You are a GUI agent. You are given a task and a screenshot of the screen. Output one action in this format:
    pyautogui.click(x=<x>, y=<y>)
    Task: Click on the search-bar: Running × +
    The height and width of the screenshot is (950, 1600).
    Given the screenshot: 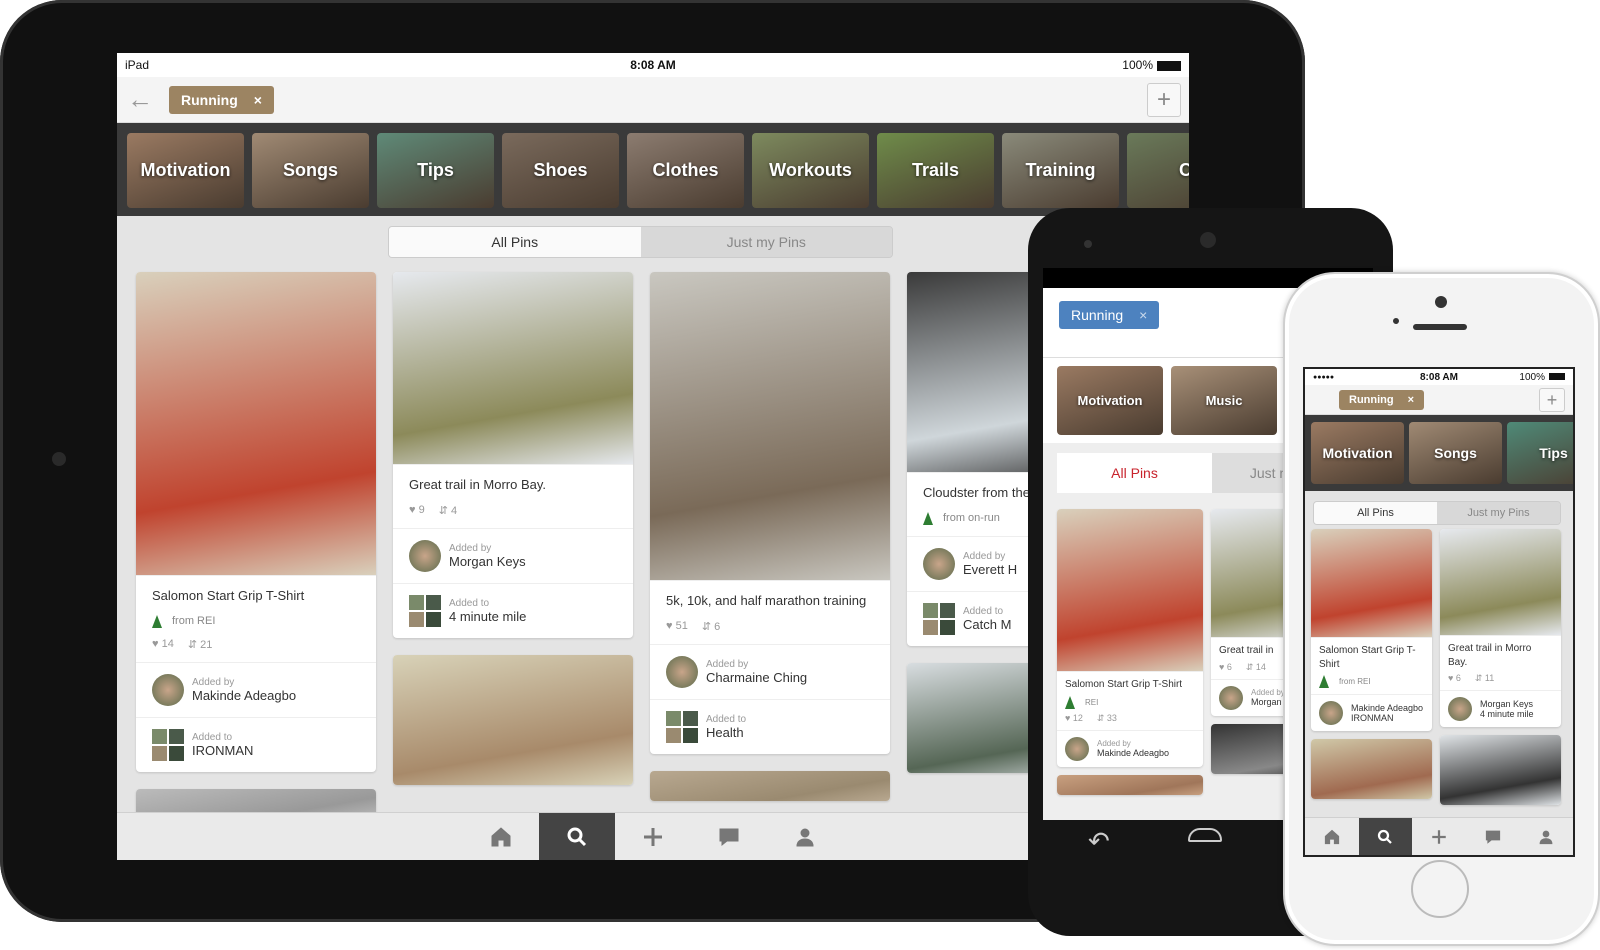 What is the action you would take?
    pyautogui.click(x=1439, y=400)
    